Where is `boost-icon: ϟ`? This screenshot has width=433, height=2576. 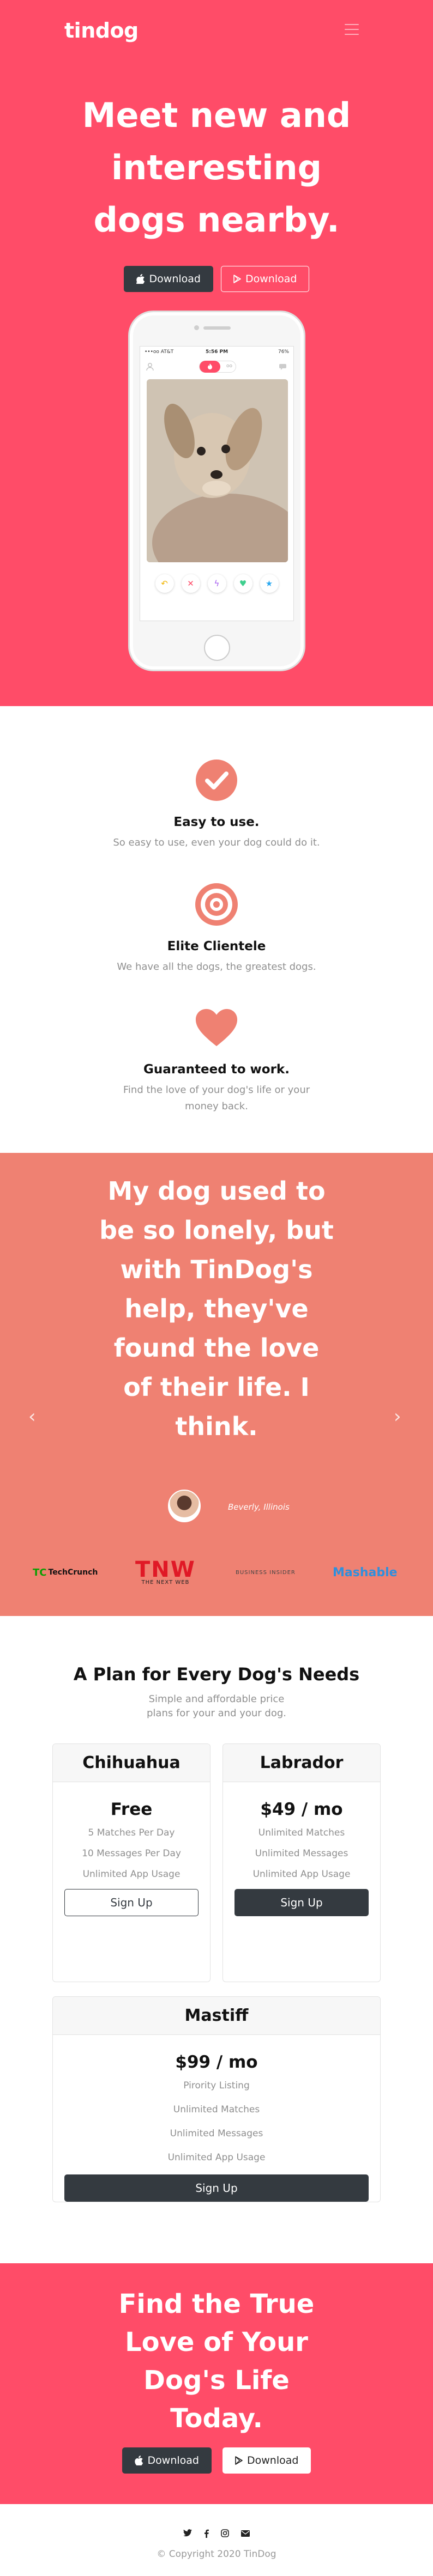
boost-icon: ϟ is located at coordinates (216, 583).